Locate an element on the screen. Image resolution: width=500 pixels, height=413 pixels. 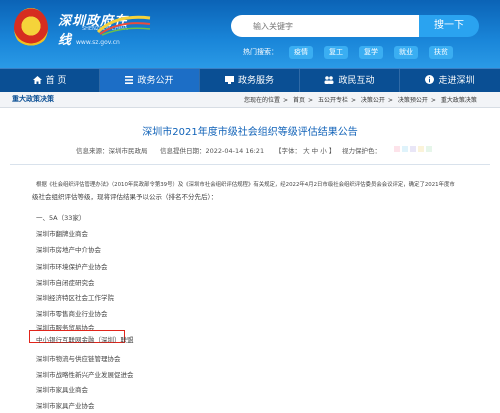
font-size-control: 【字体： 大 中 小 】 is located at coordinates (305, 150).